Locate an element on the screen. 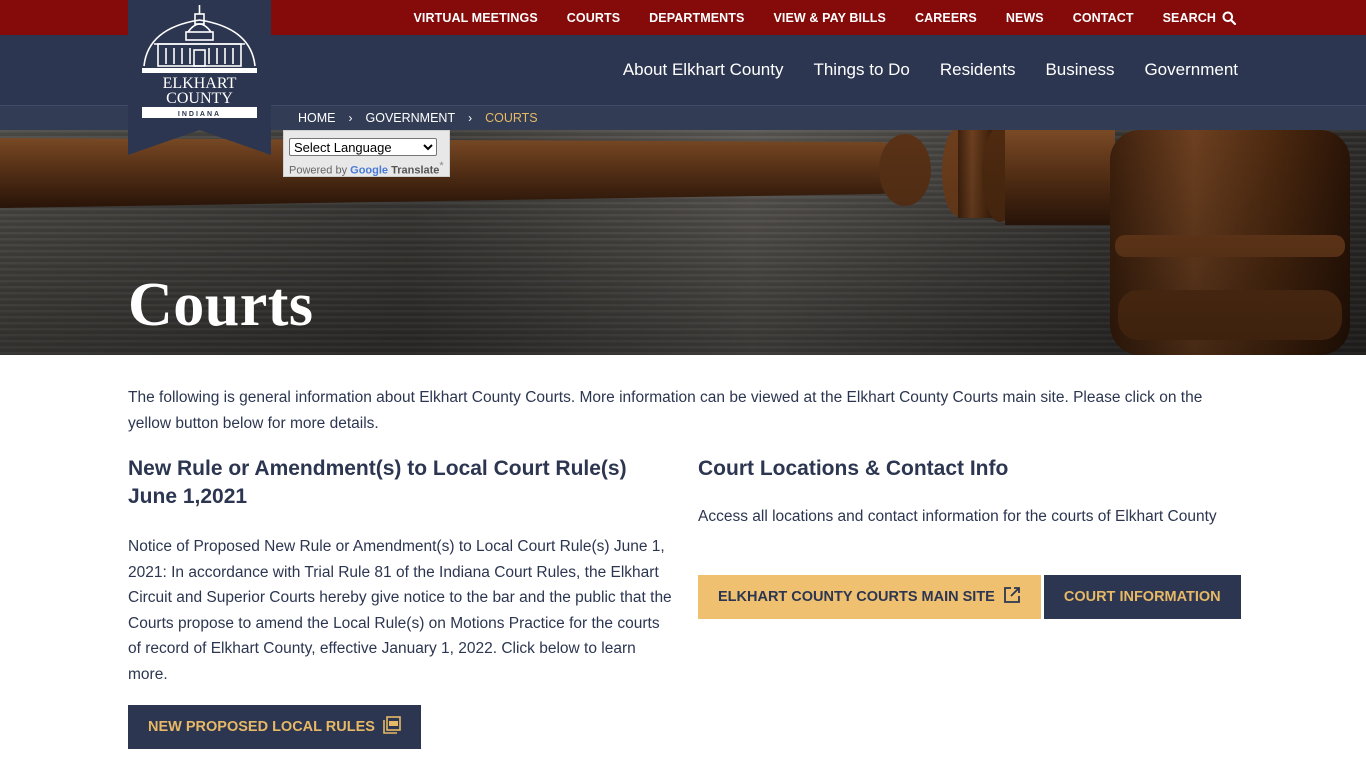 The image size is (1366, 768). utility-link-view-pay-bills: VIEW & PAY BILLS is located at coordinates (829, 18).